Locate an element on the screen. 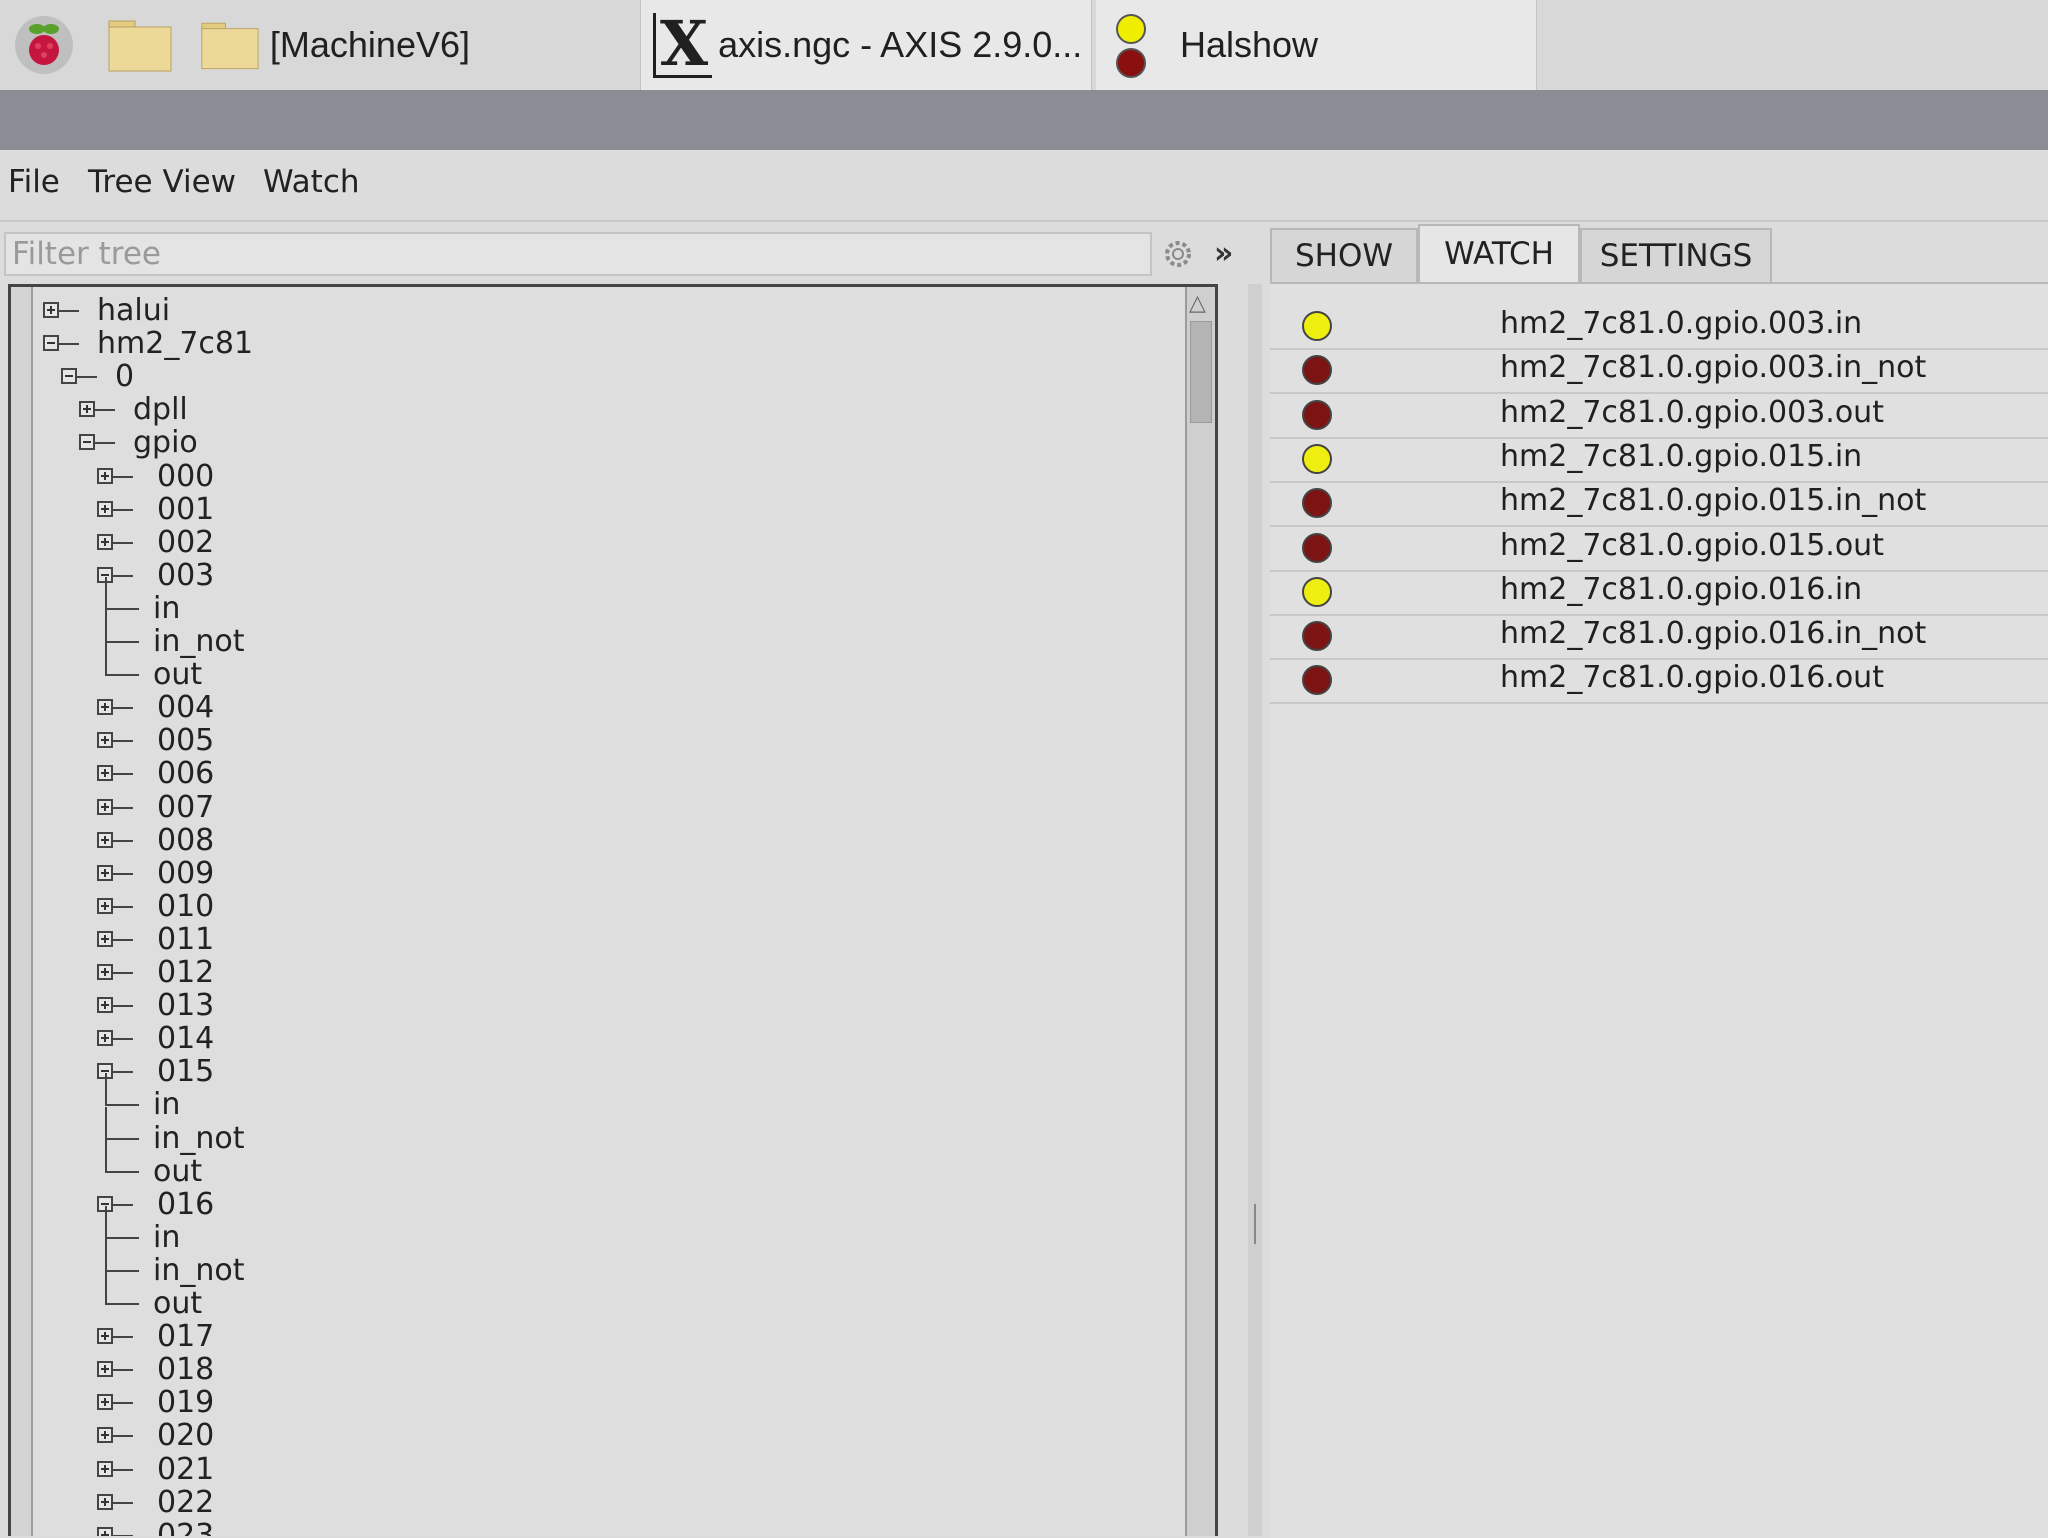 The height and width of the screenshot is (1538, 2048). tab-show: SHOW is located at coordinates (1344, 255).